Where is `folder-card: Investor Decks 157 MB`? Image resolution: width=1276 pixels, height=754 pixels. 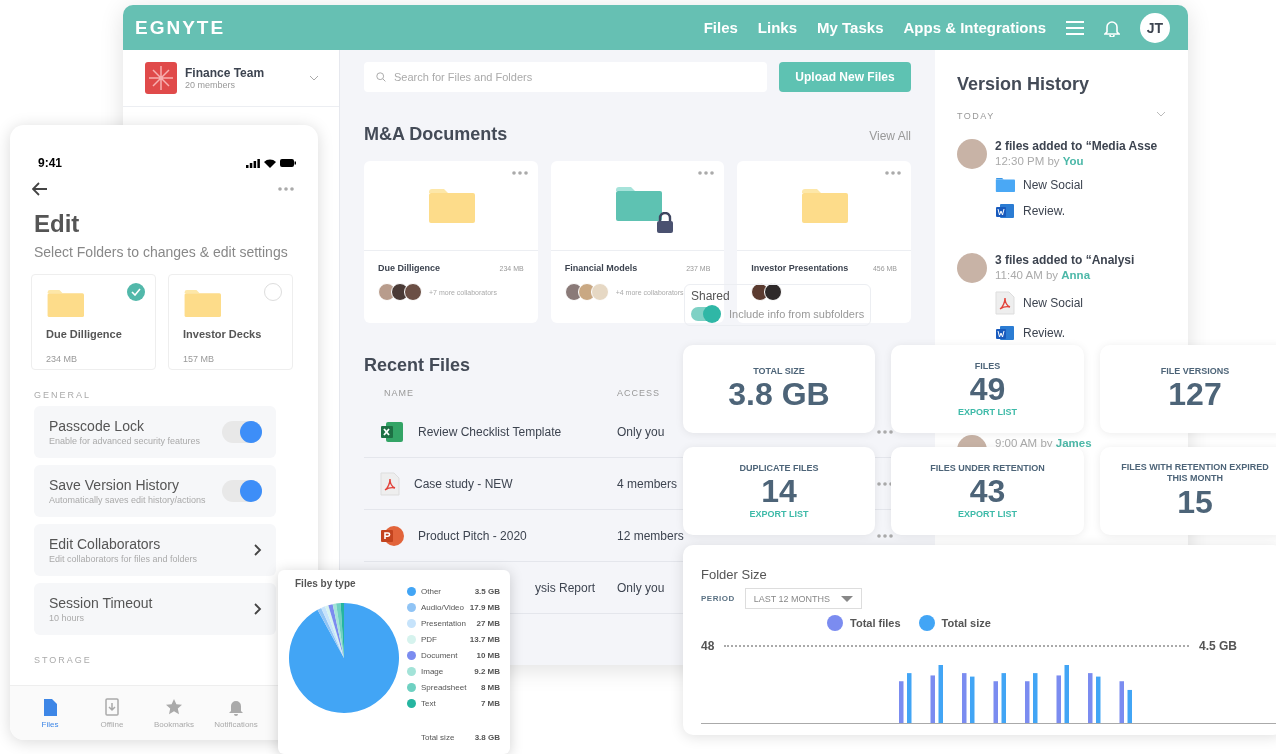 folder-card: Investor Decks 157 MB is located at coordinates (230, 322).